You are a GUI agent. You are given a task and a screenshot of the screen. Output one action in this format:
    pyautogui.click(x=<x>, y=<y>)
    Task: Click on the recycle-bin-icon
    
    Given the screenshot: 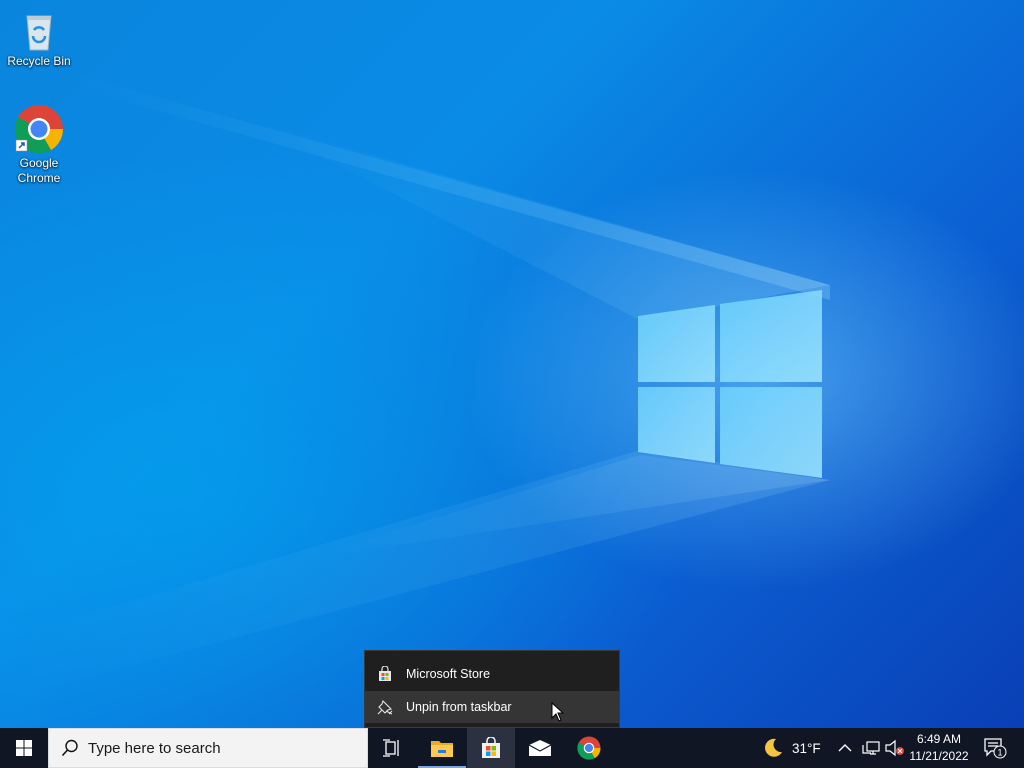 What is the action you would take?
    pyautogui.click(x=39, y=33)
    